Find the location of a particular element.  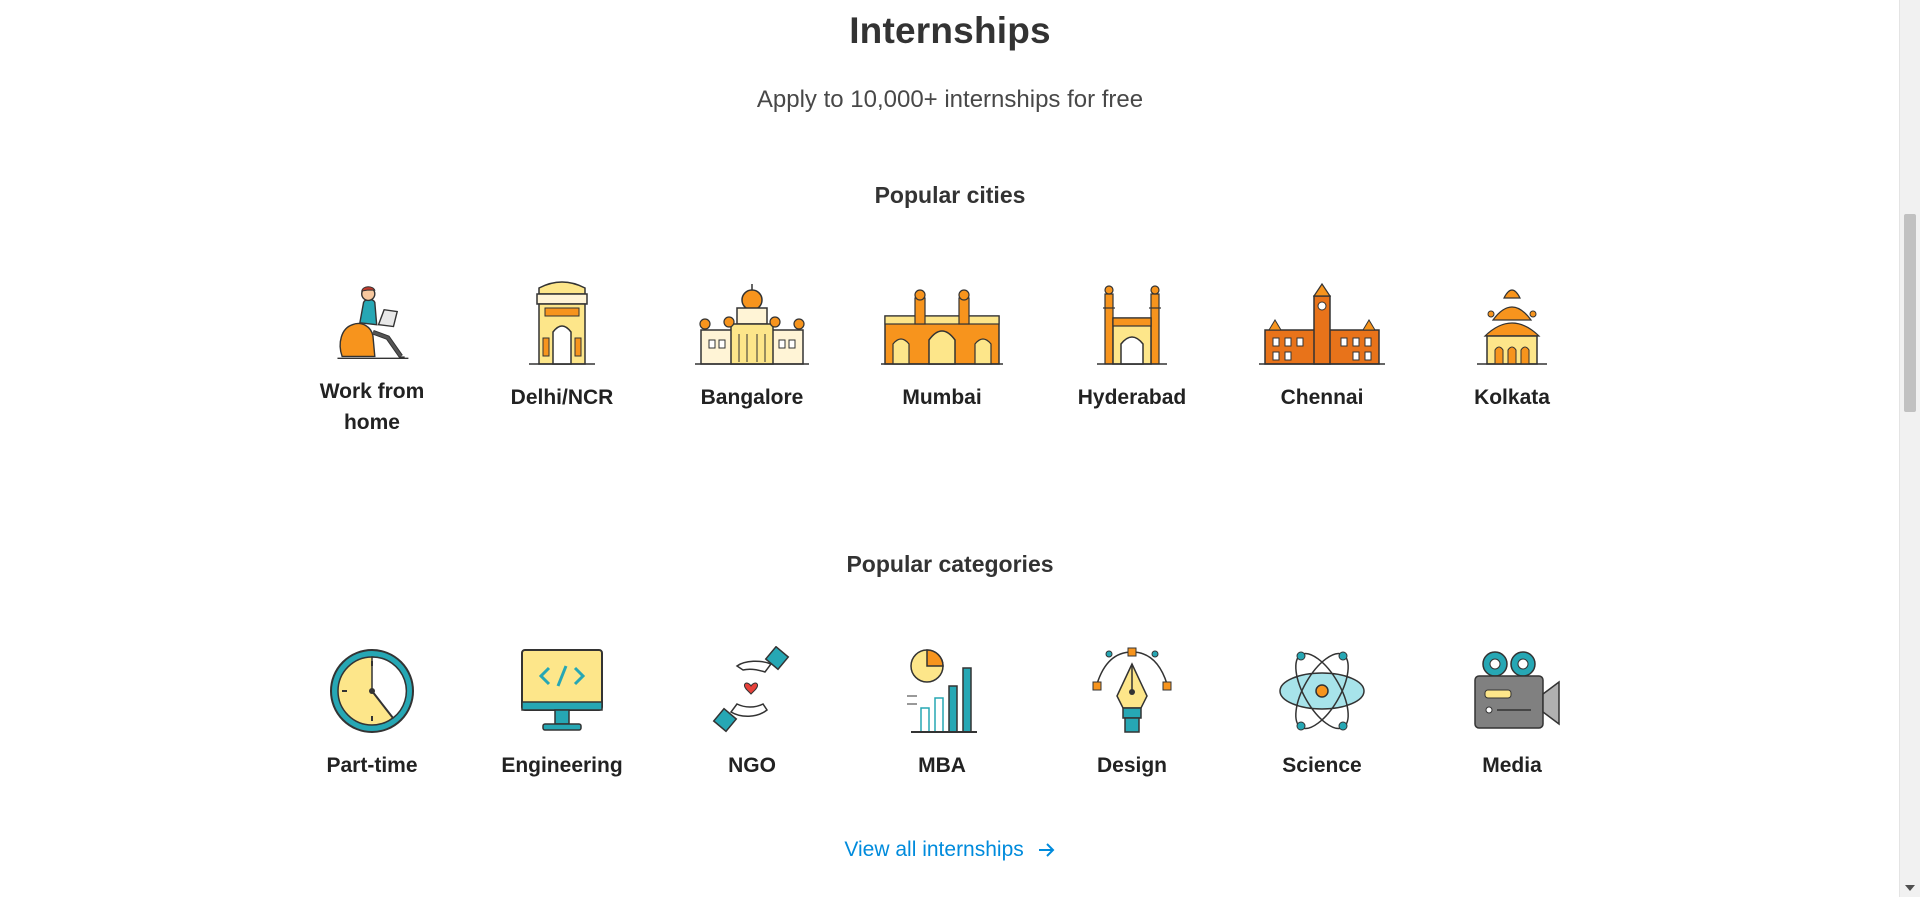

city-tile-mumbai: Mumbai is located at coordinates (942, 358).